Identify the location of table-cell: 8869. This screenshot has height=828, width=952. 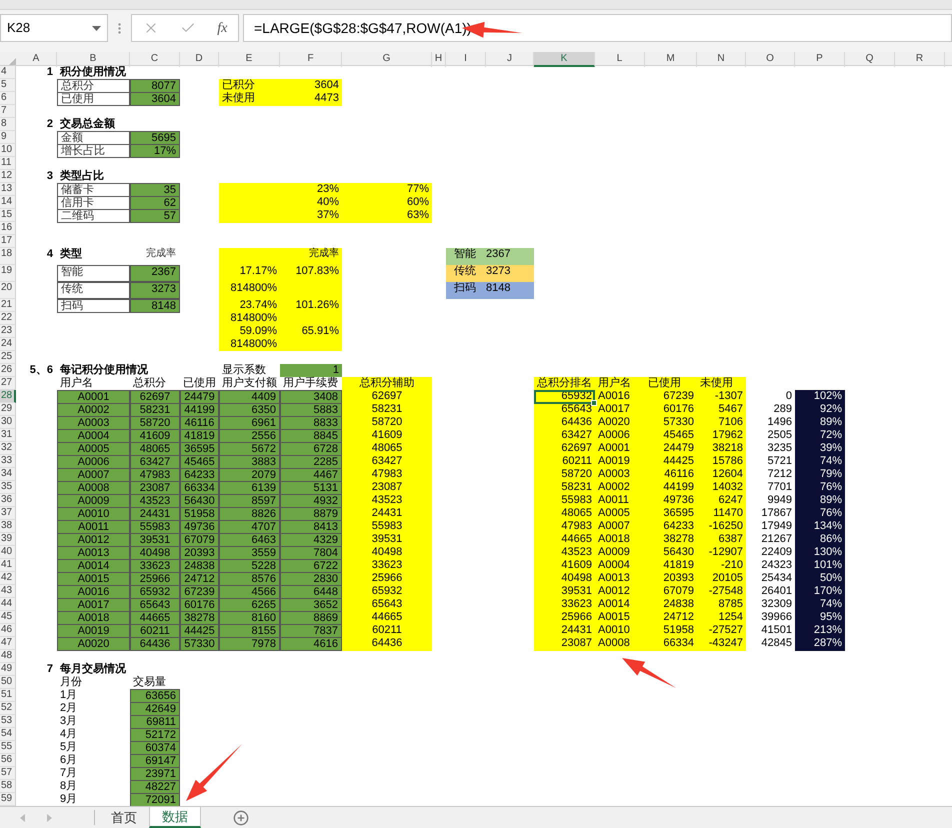
(311, 618).